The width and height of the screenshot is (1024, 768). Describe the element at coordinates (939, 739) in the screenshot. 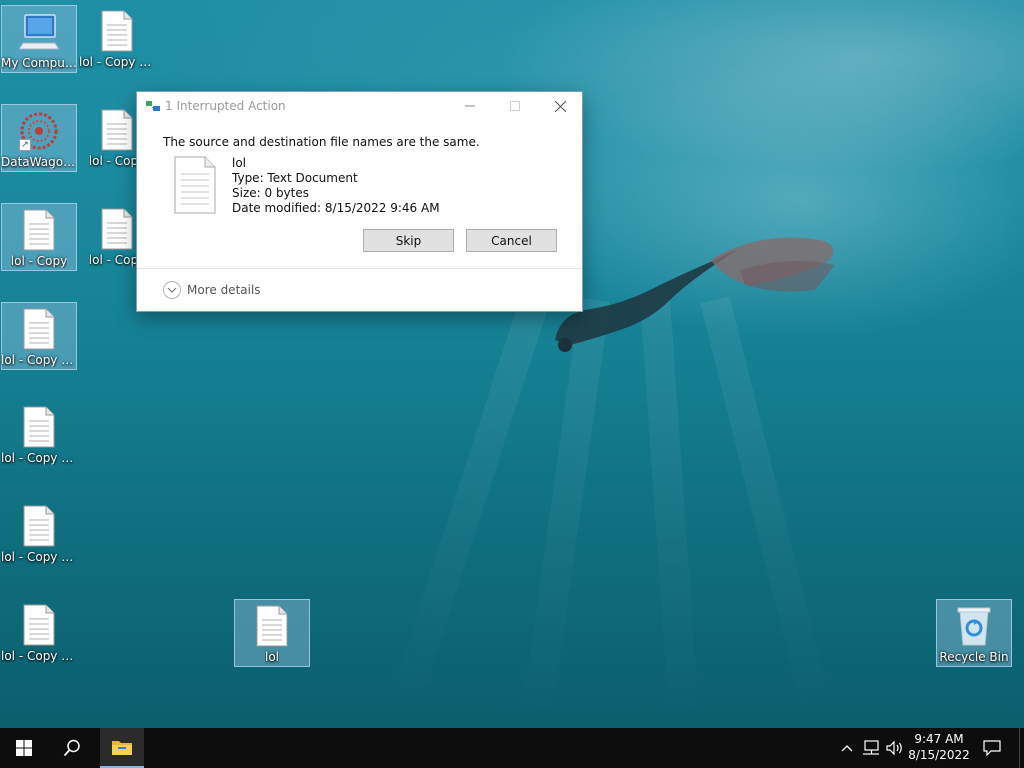

I see `clock-time: 9:47 AM` at that location.